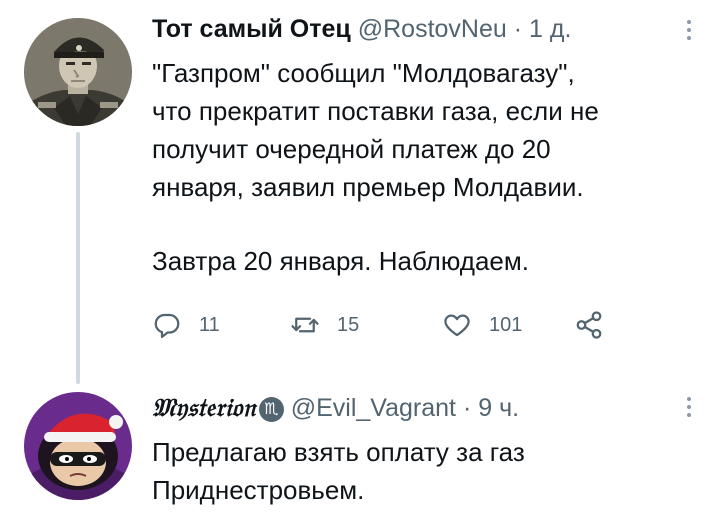  What do you see at coordinates (209, 324) in the screenshot?
I see `reply-count: 11` at bounding box center [209, 324].